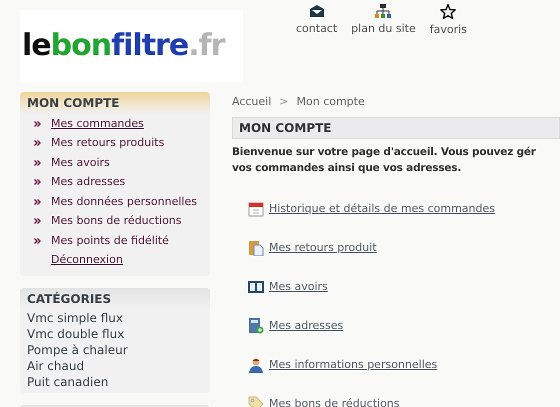  What do you see at coordinates (383, 22) in the screenshot?
I see `header-link: plan du site` at bounding box center [383, 22].